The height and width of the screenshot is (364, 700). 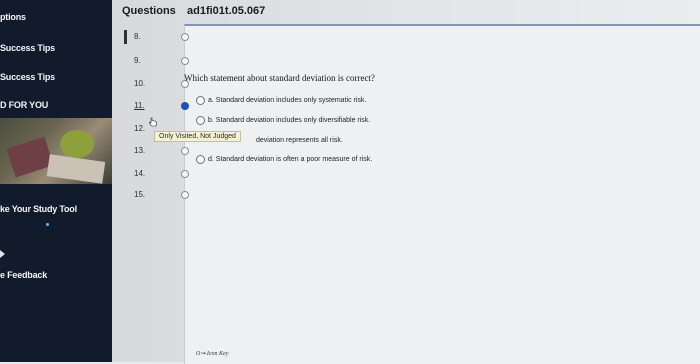 I want to click on question-number: 15., so click(x=139, y=194).